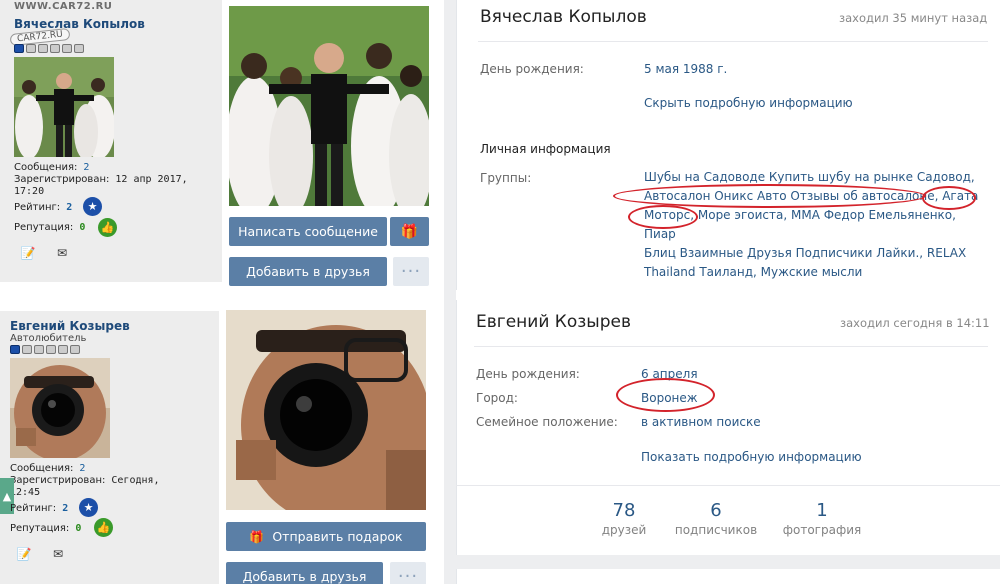  What do you see at coordinates (701, 422) in the screenshot?
I see `family-status-value: в активном поиске` at bounding box center [701, 422].